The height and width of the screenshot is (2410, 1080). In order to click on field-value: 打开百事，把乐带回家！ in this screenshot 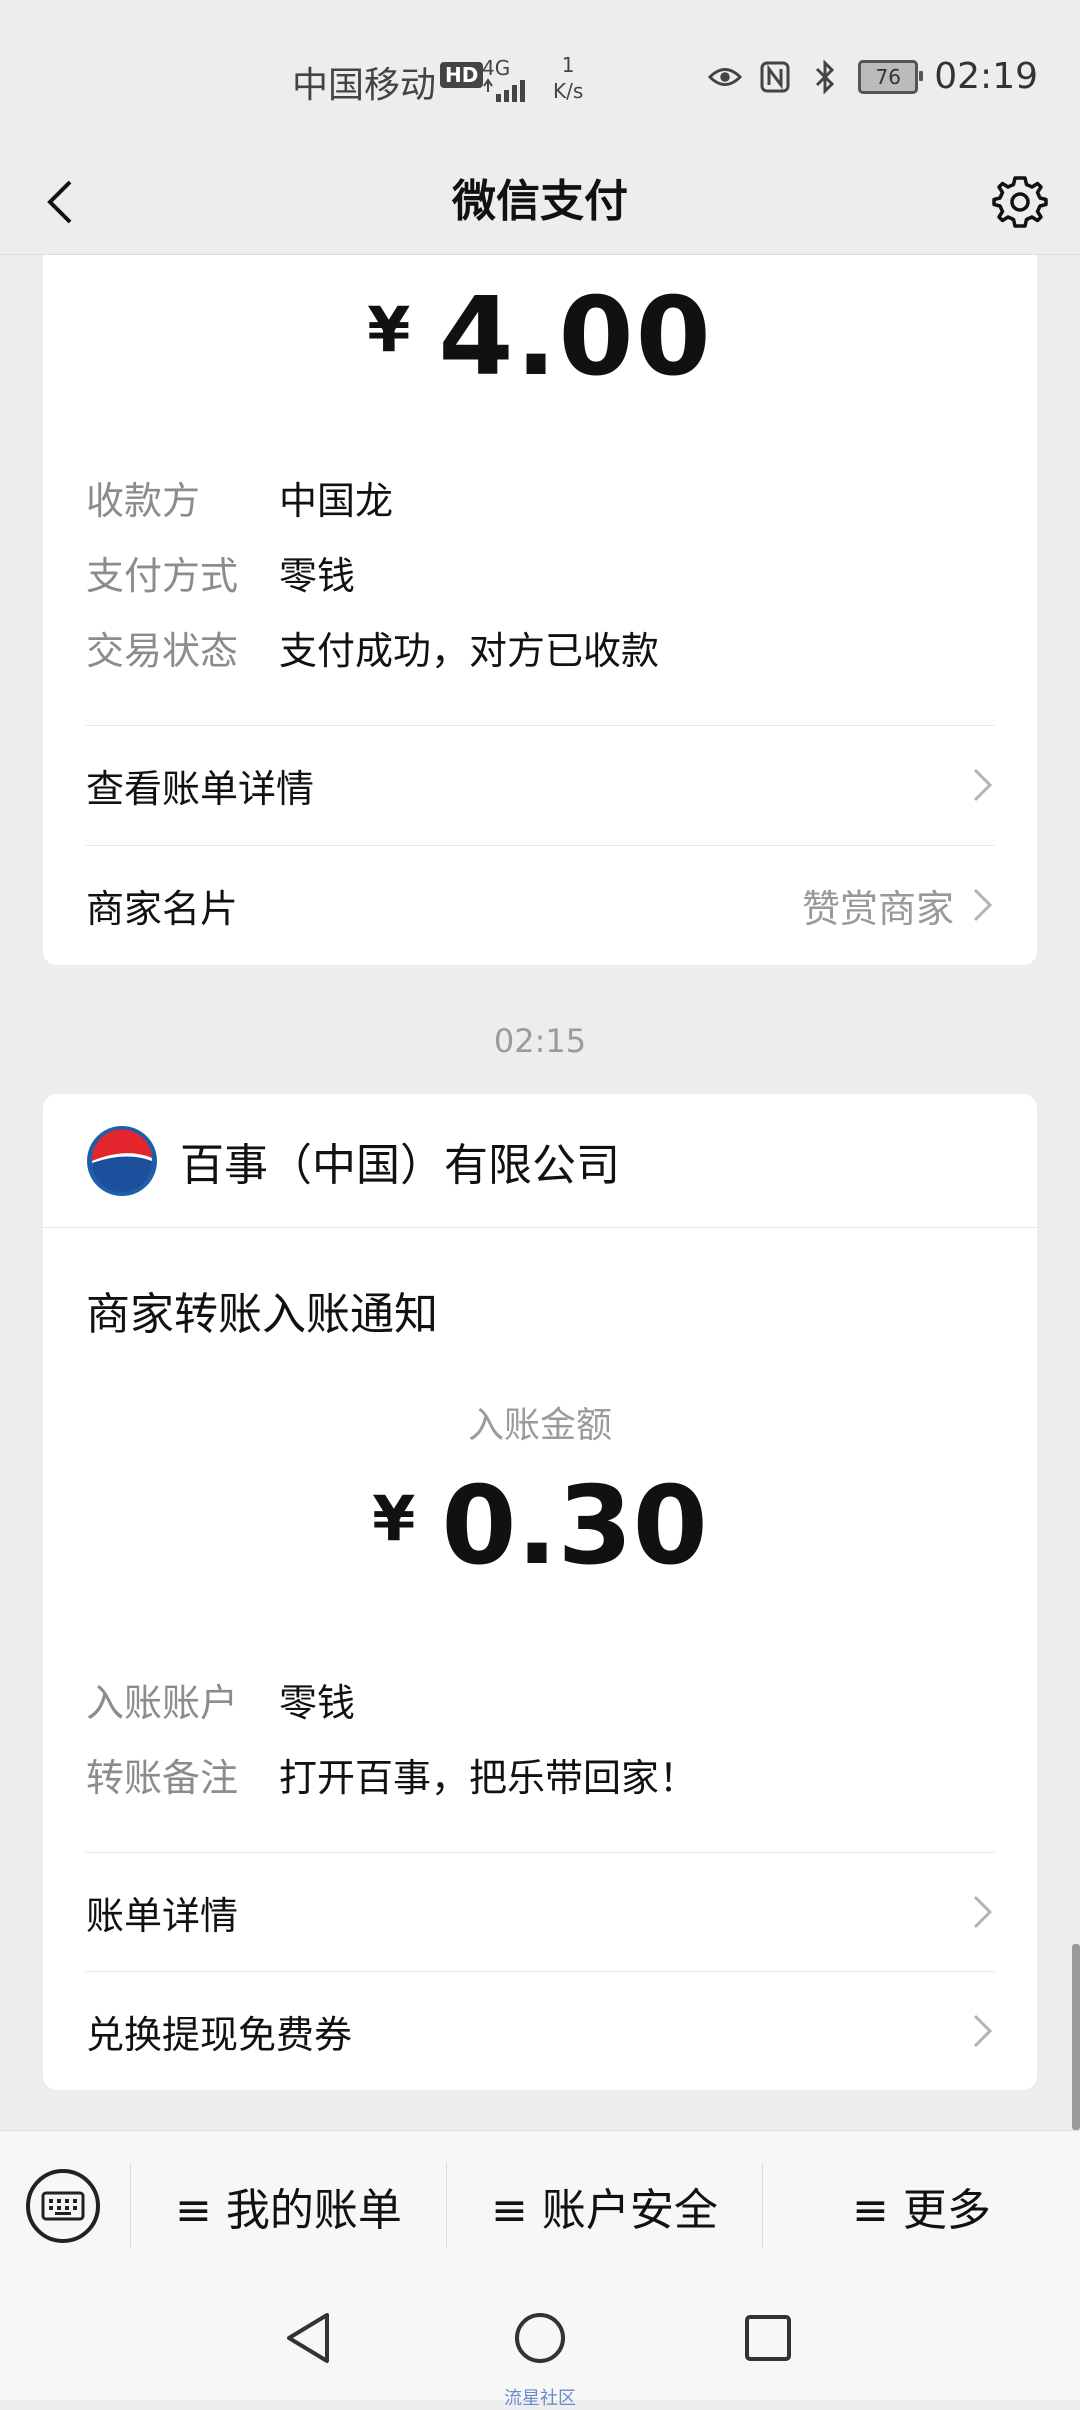, I will do `click(488, 1778)`.